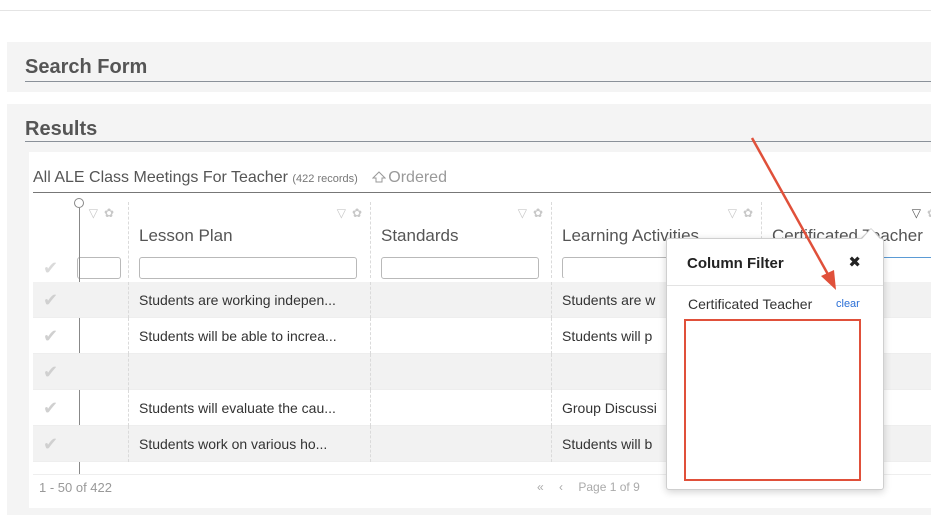  What do you see at coordinates (461, 240) in the screenshot?
I see `standards-column-header: ▽ ✿ Standards` at bounding box center [461, 240].